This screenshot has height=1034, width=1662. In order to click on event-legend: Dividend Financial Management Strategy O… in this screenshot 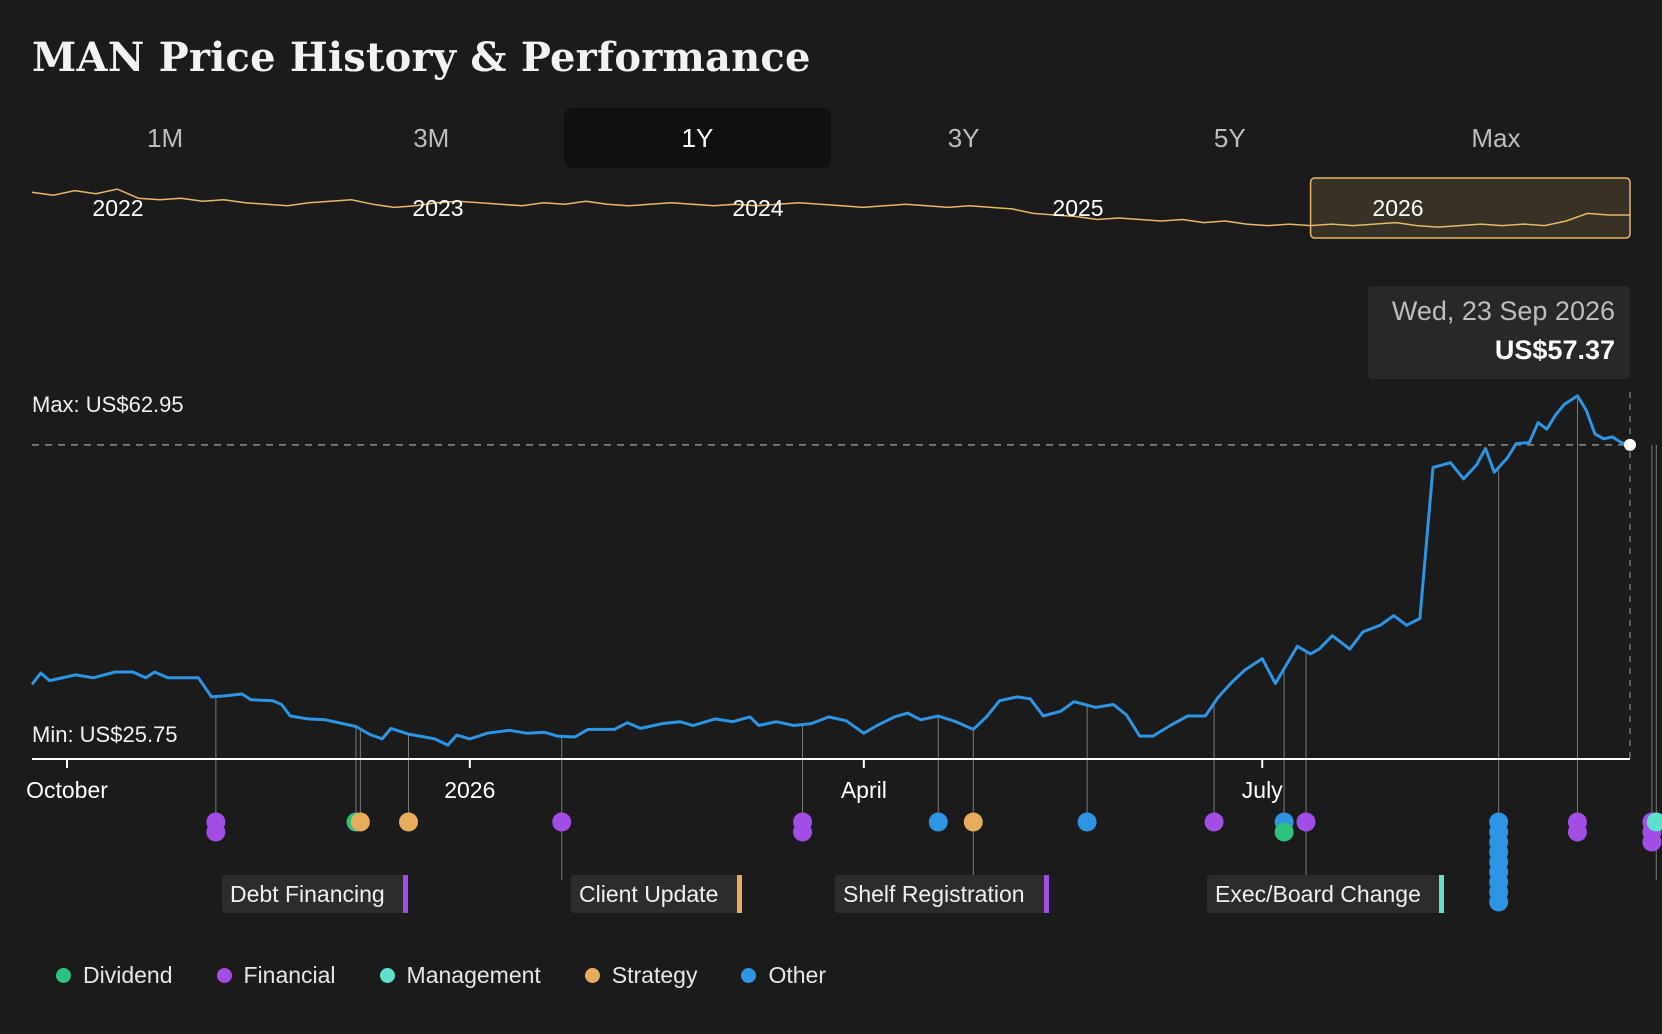, I will do `click(463, 975)`.